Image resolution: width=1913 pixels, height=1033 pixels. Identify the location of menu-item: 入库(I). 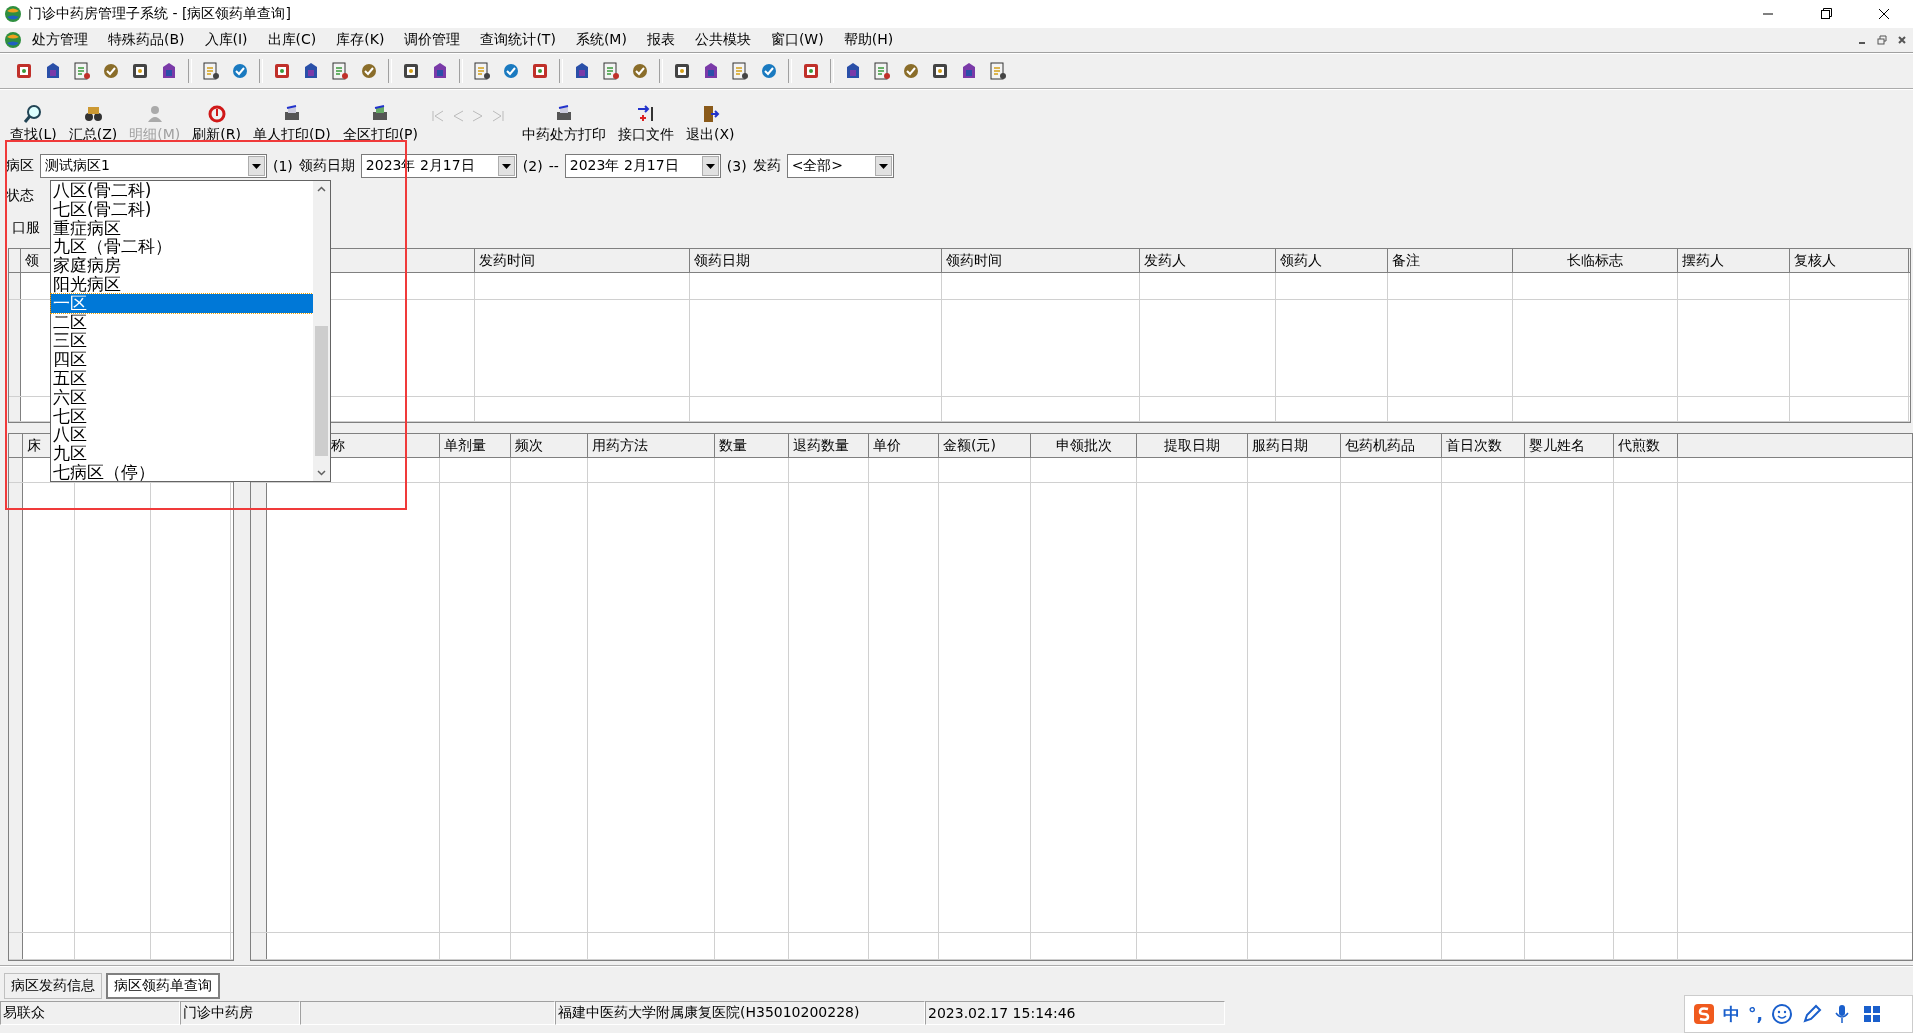
(226, 40).